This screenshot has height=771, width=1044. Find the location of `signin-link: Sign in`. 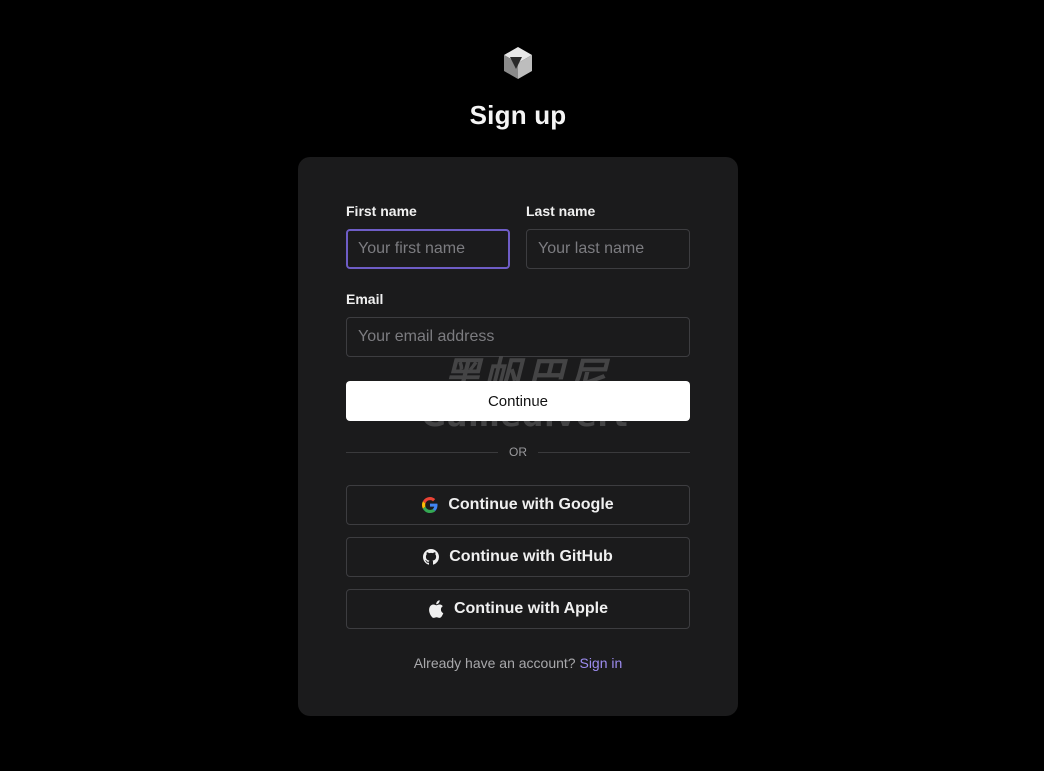

signin-link: Sign in is located at coordinates (600, 663).